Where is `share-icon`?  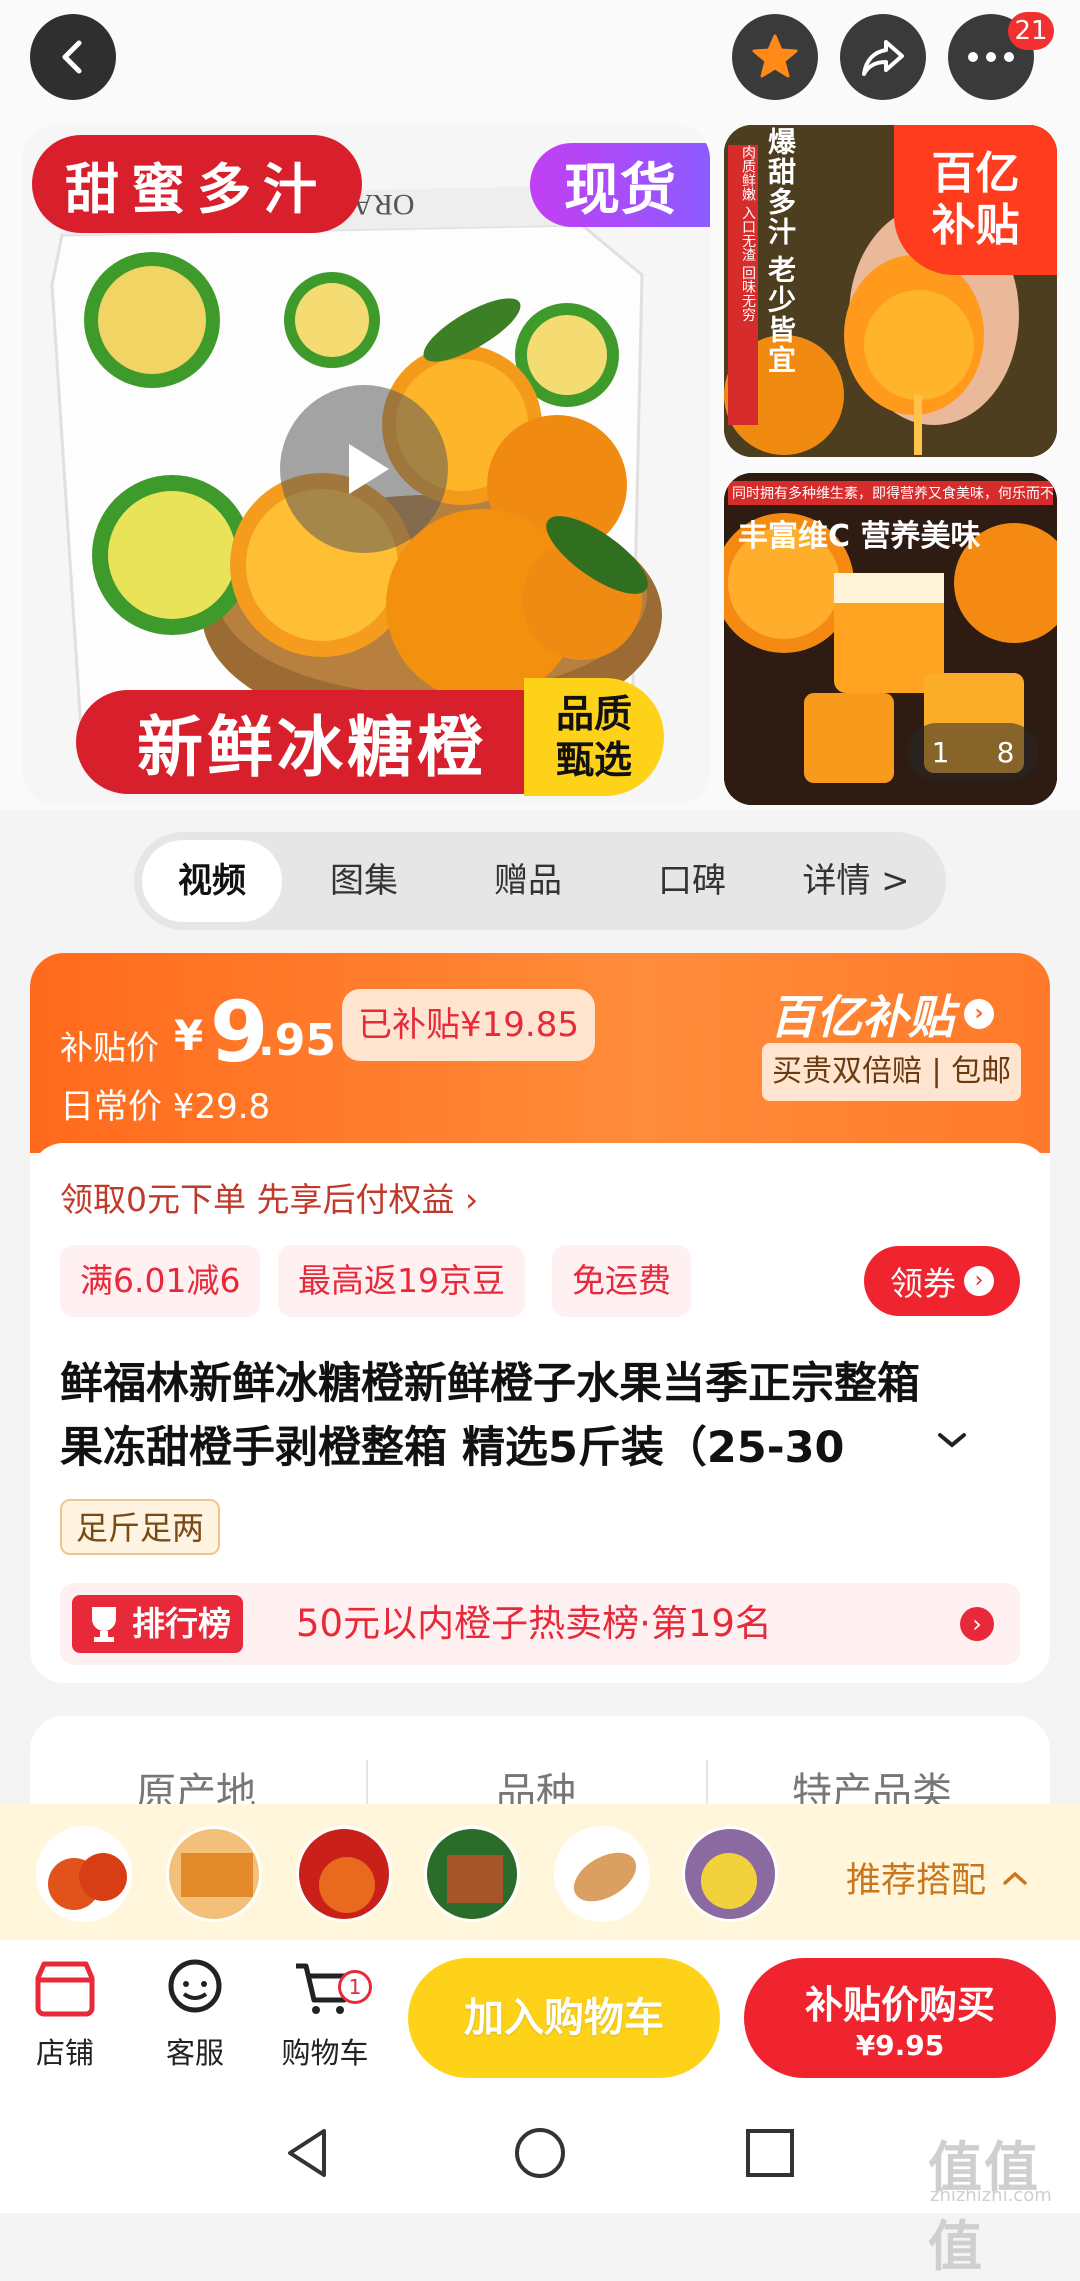
share-icon is located at coordinates (883, 58).